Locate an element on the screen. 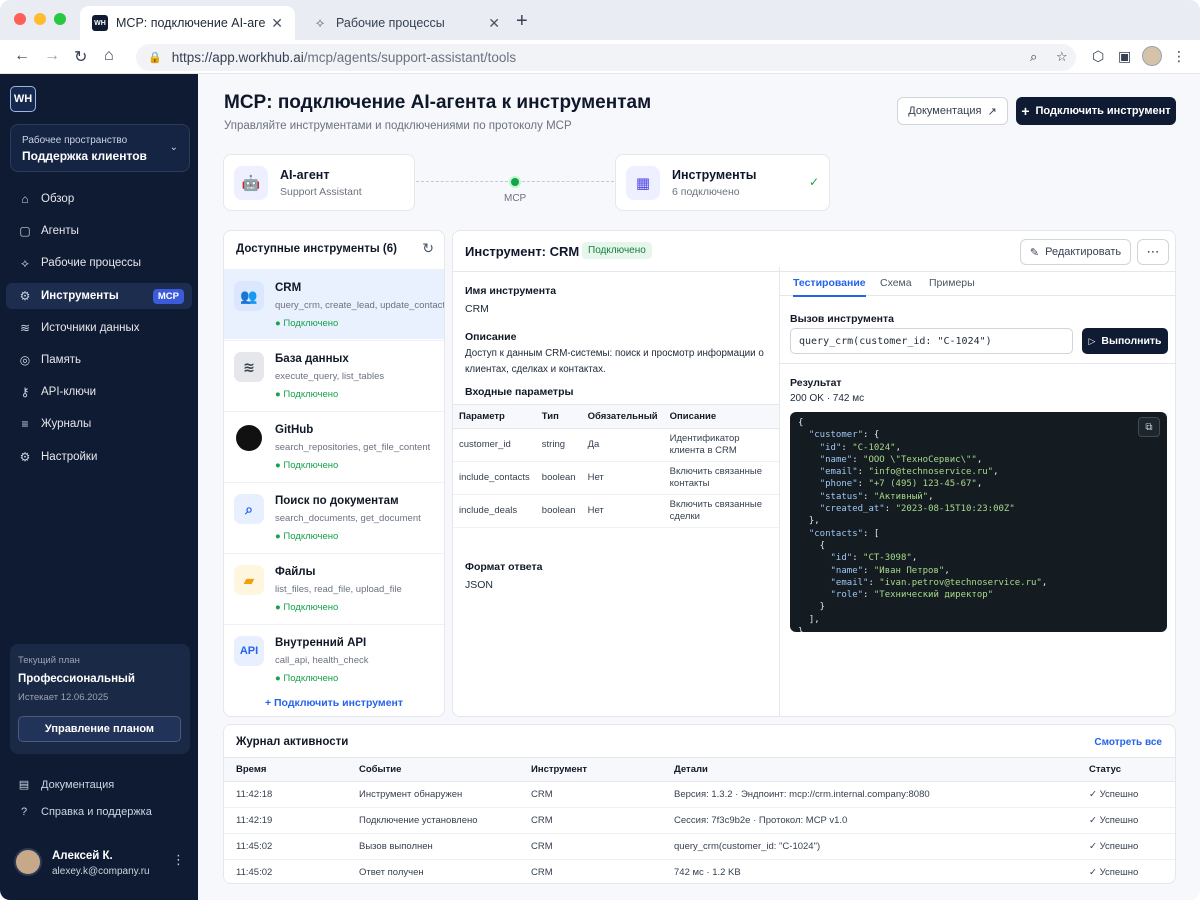  sidebar-item-tools: ⚙ Инструменты MCP is located at coordinates (99, 295).